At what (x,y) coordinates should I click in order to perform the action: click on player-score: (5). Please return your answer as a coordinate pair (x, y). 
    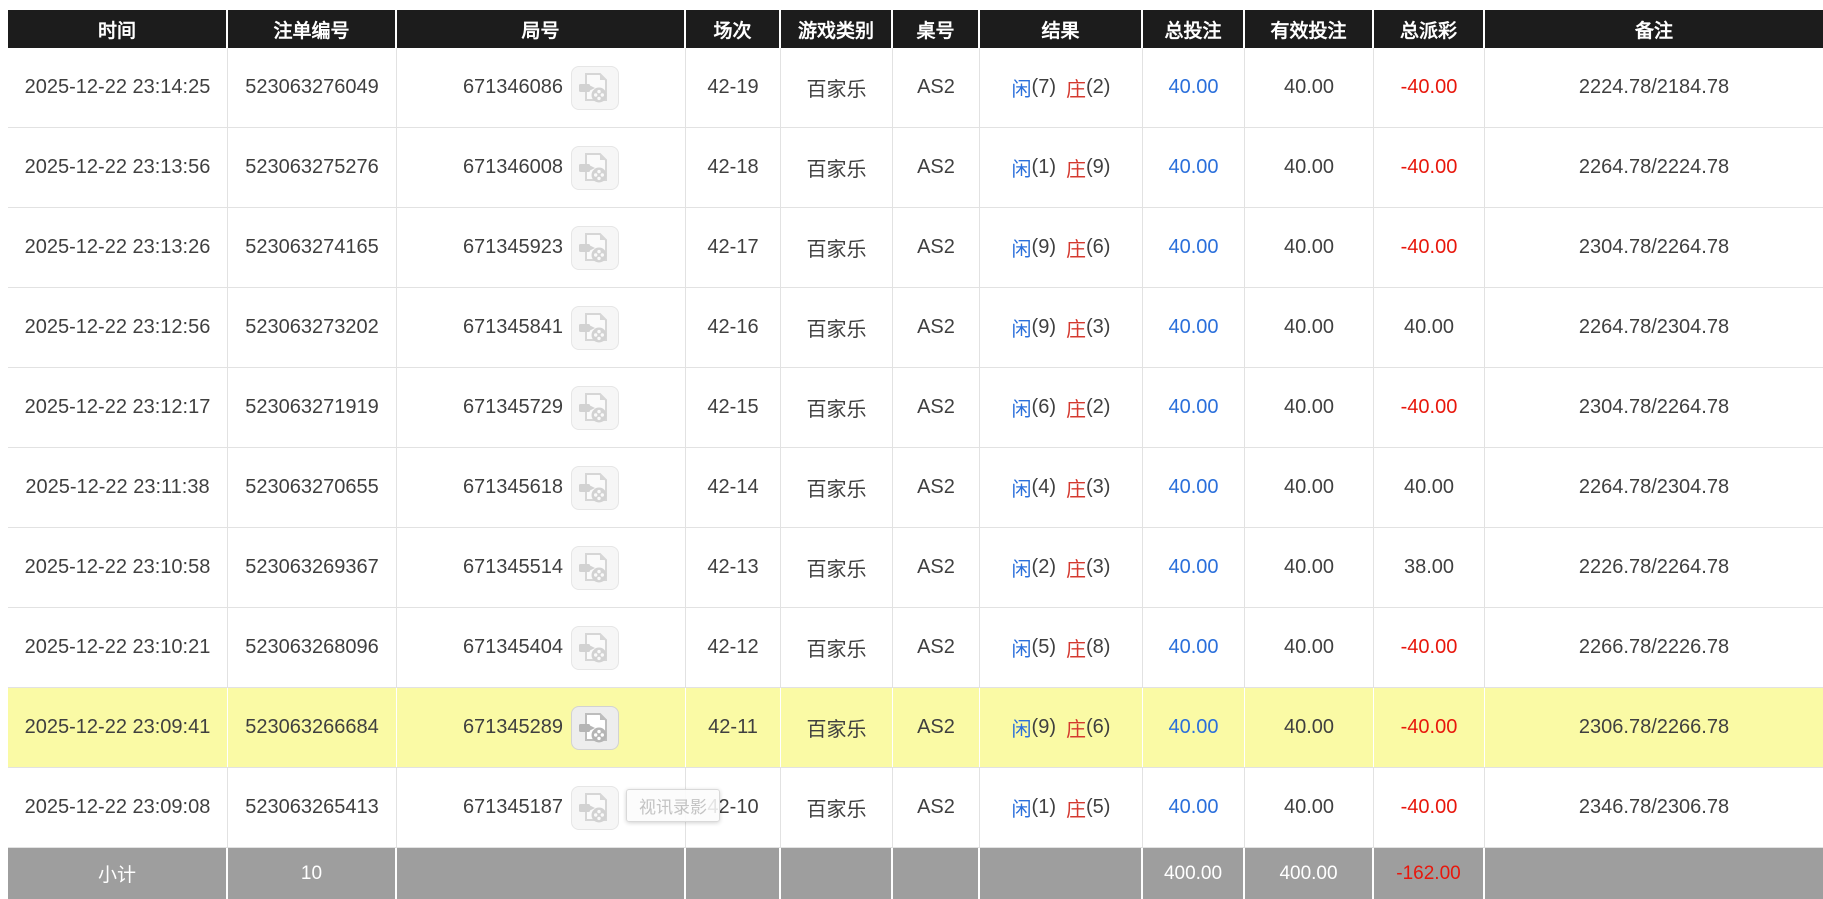
    Looking at the image, I should click on (1043, 647).